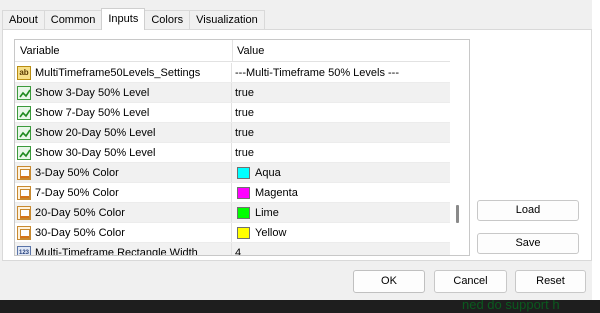  Describe the element at coordinates (80, 212) in the screenshot. I see `variable-label: 20-Day 50% Color` at that location.